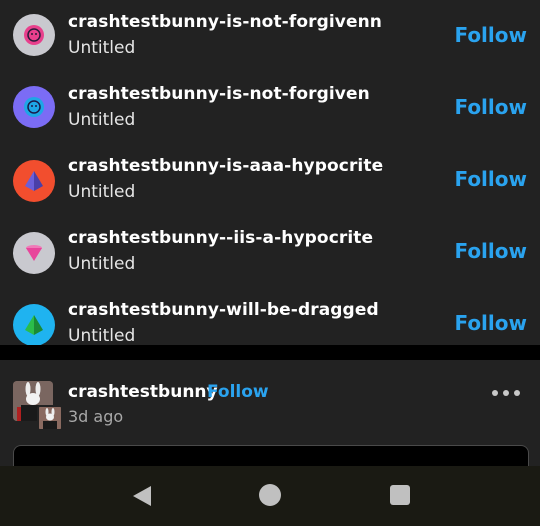  What do you see at coordinates (142, 496) in the screenshot?
I see `back-icon` at bounding box center [142, 496].